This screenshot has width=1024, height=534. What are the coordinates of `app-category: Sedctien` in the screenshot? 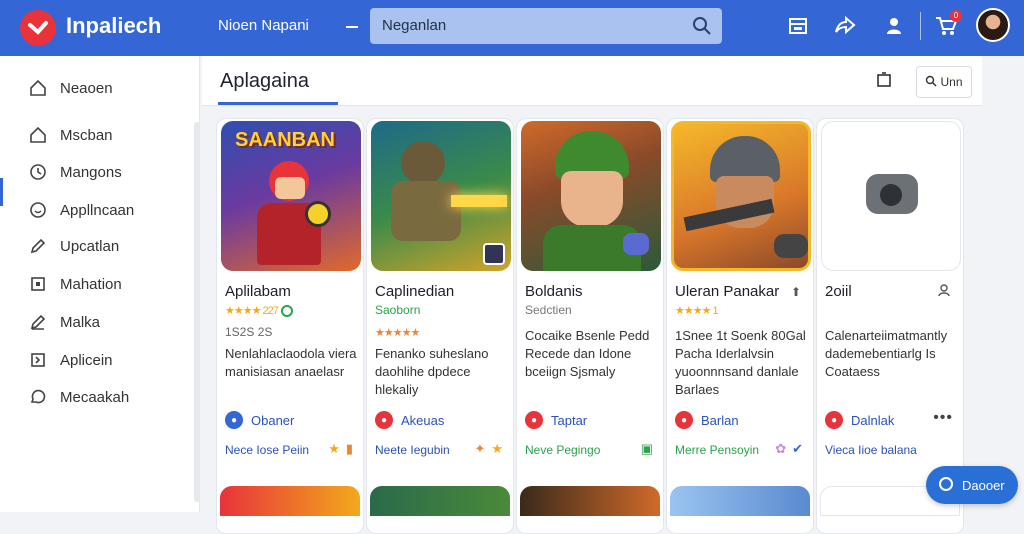 It's located at (548, 310).